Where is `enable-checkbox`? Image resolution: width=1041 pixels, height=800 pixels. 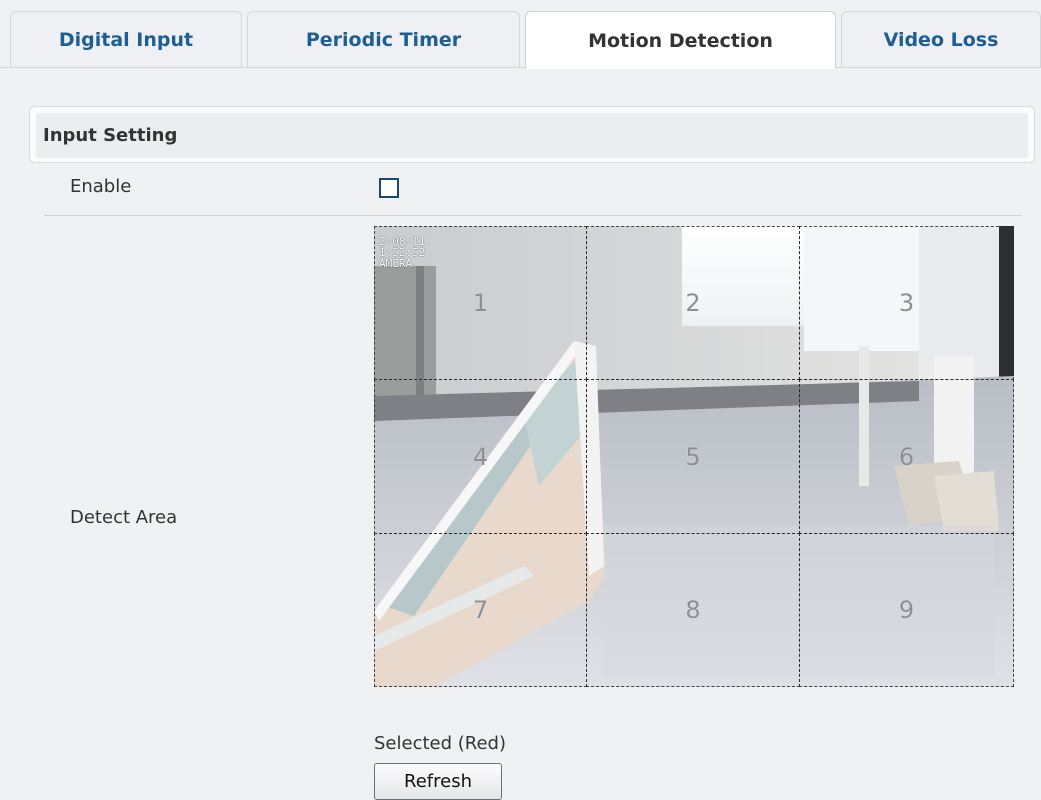 enable-checkbox is located at coordinates (389, 188).